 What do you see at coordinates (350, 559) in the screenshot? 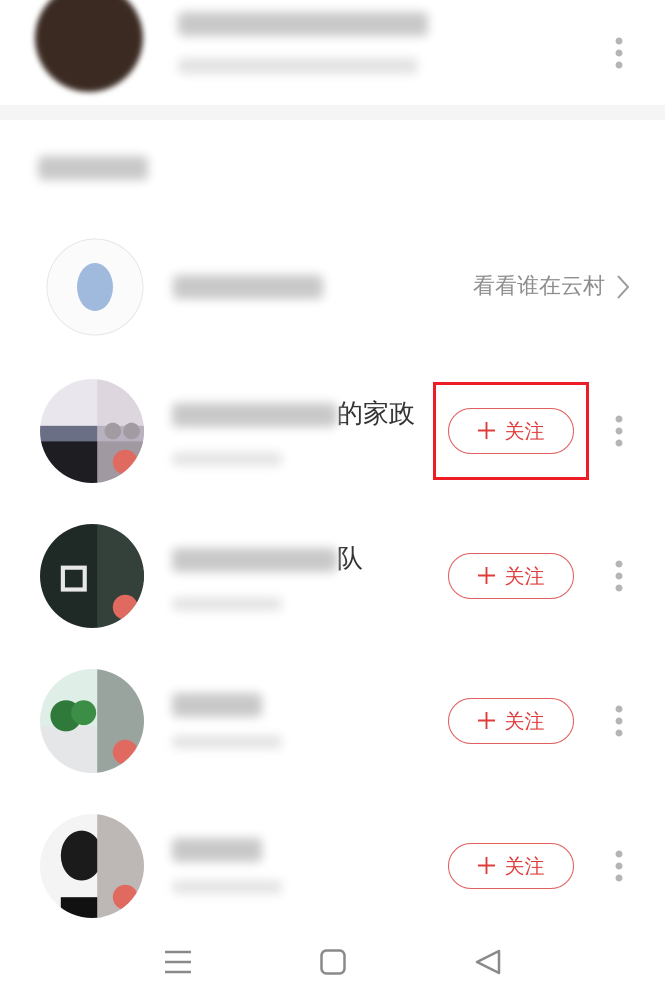
I see `user-name: 队` at bounding box center [350, 559].